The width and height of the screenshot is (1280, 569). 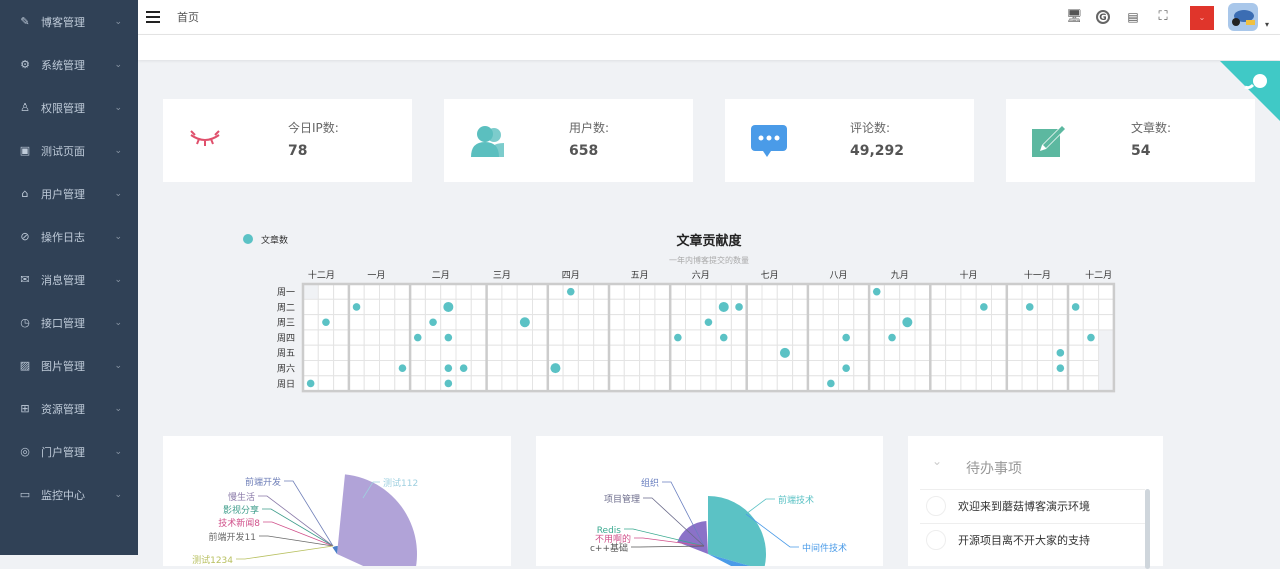 What do you see at coordinates (969, 275) in the screenshot?
I see `month-label: 十月` at bounding box center [969, 275].